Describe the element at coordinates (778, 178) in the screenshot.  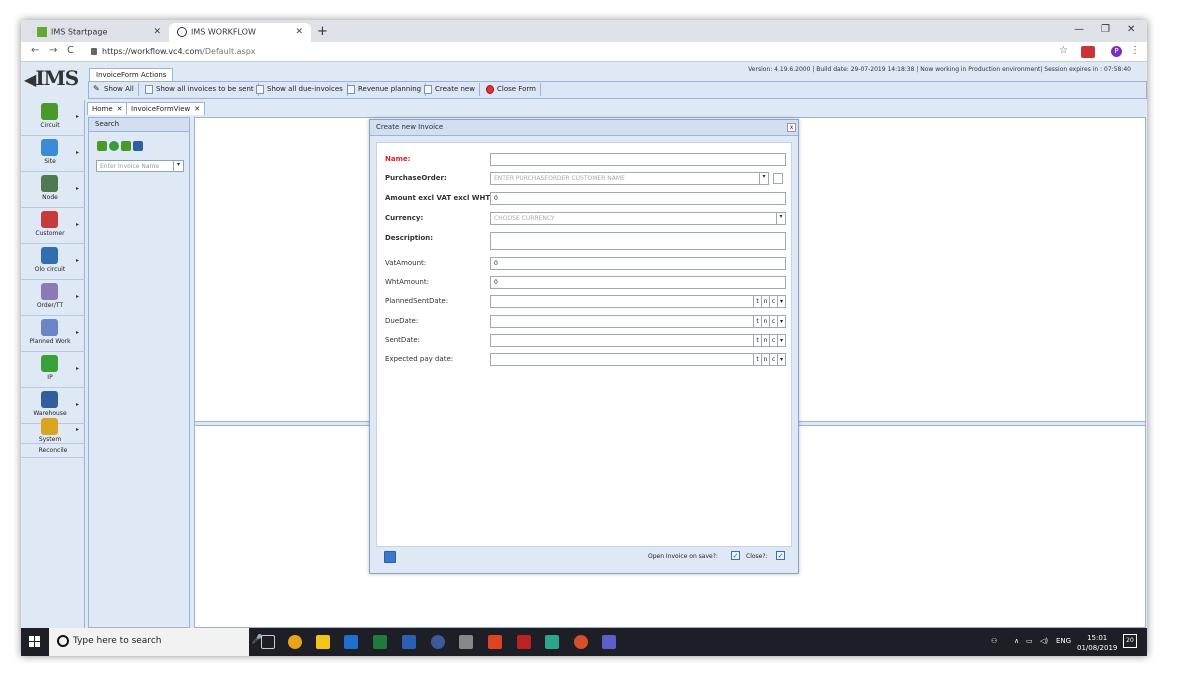
I see `purchase-order-lookup-button` at that location.